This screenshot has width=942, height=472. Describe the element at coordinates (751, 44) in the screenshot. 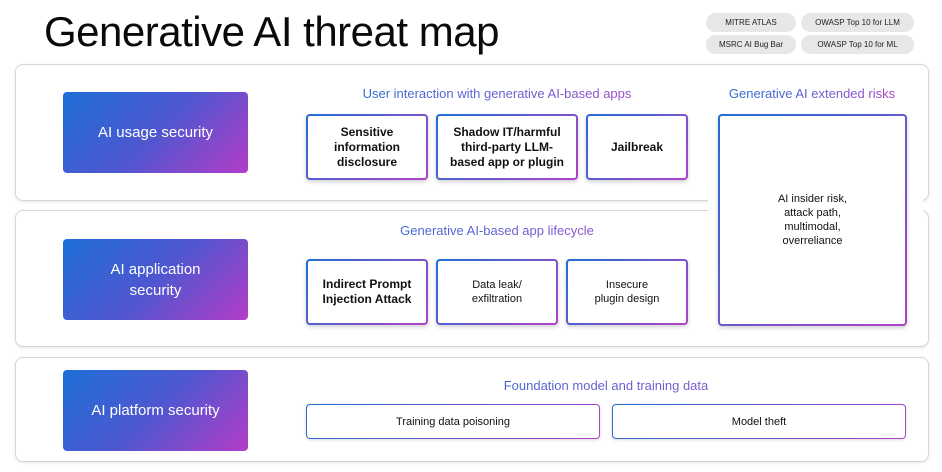

I see `tag-msrc-bug-bar: MSRC AI Bug Bar` at that location.